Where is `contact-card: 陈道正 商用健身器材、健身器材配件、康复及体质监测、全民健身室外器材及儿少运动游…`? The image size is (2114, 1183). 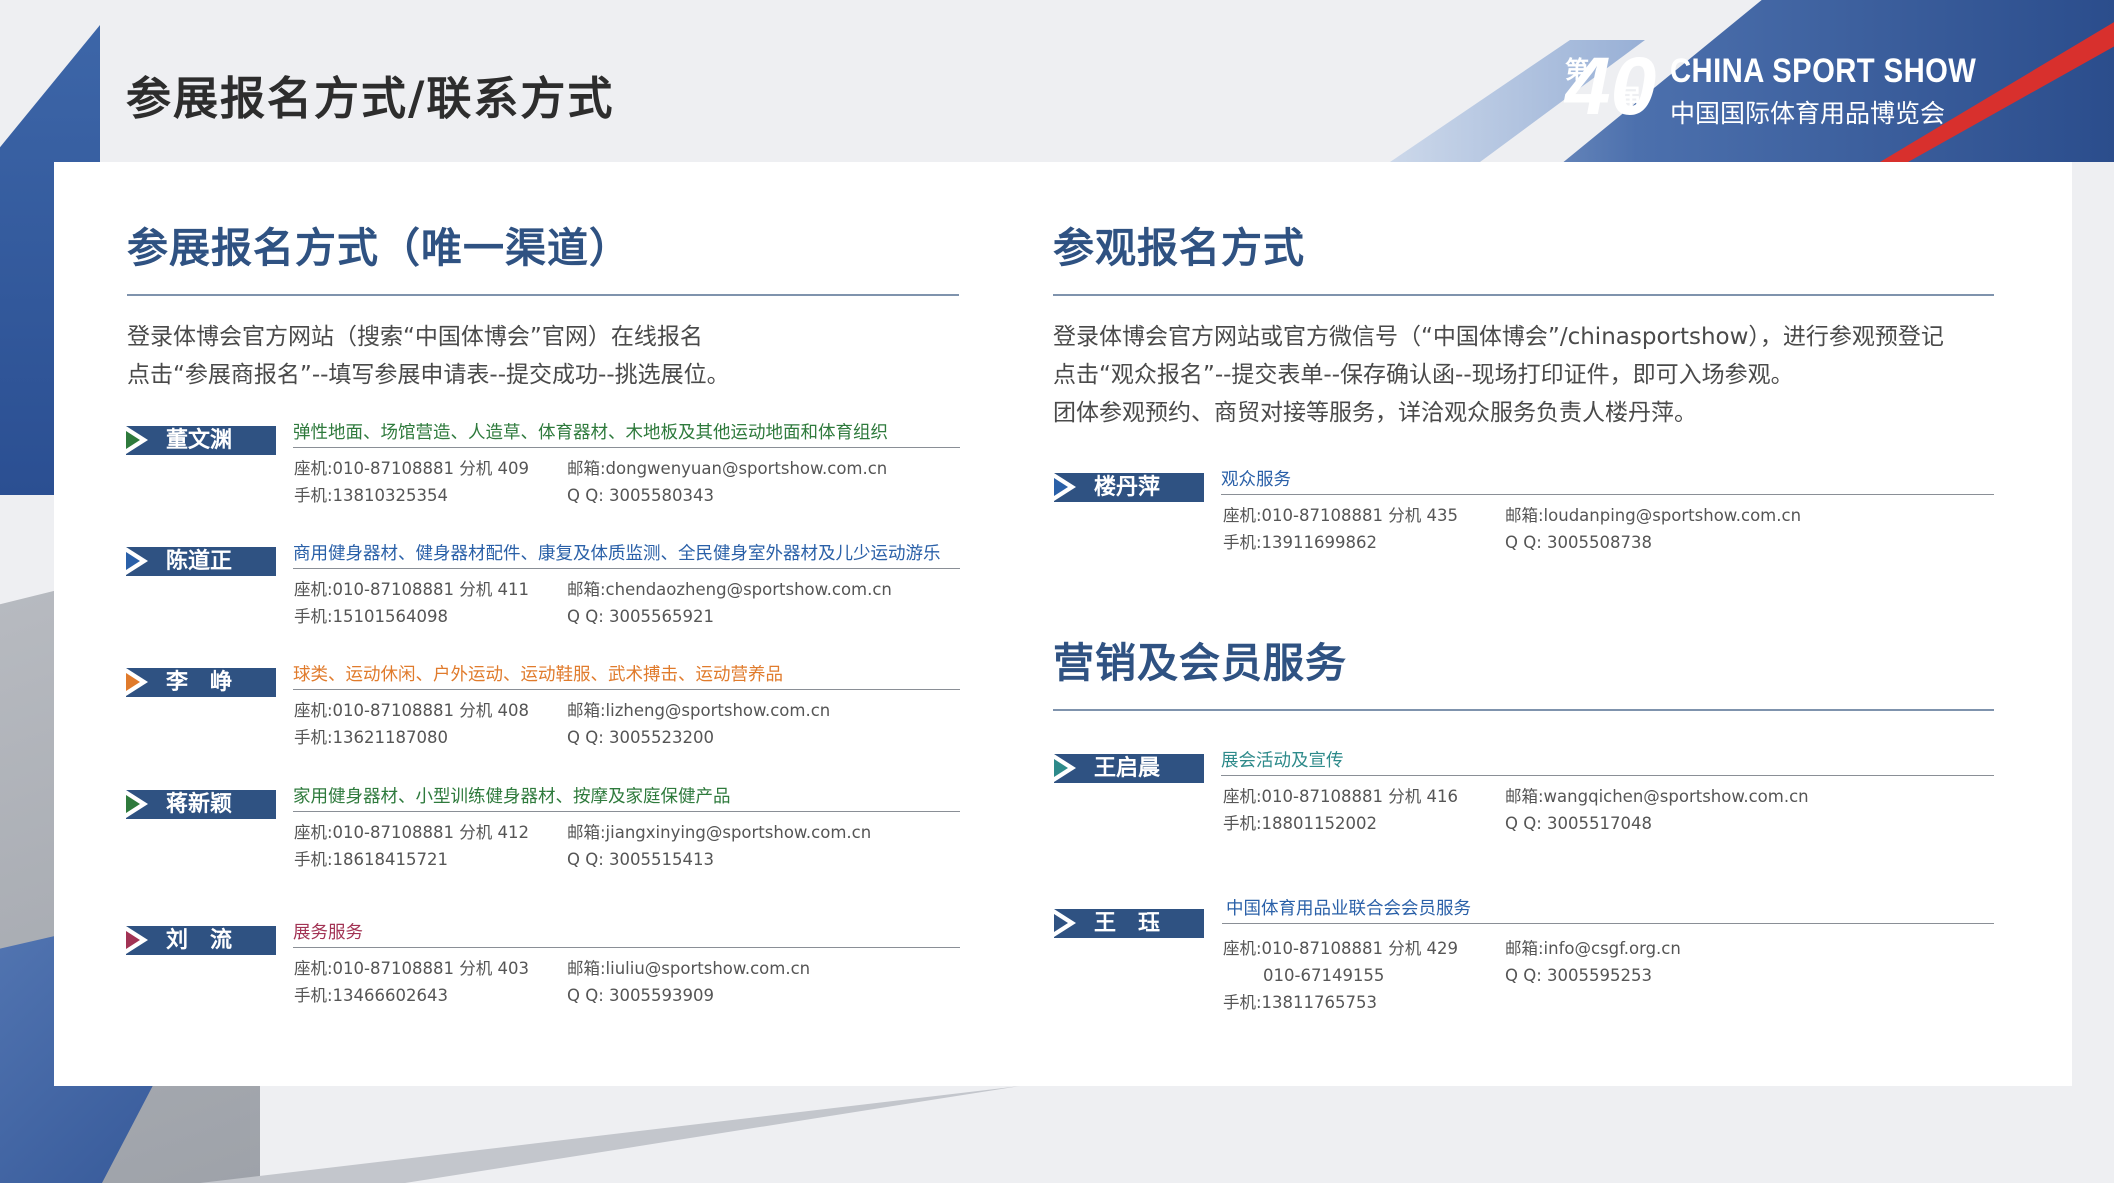 contact-card: 陈道正 商用健身器材、健身器材配件、康复及体质监测、全民健身室外器材及儿少运动游… is located at coordinates (543, 597).